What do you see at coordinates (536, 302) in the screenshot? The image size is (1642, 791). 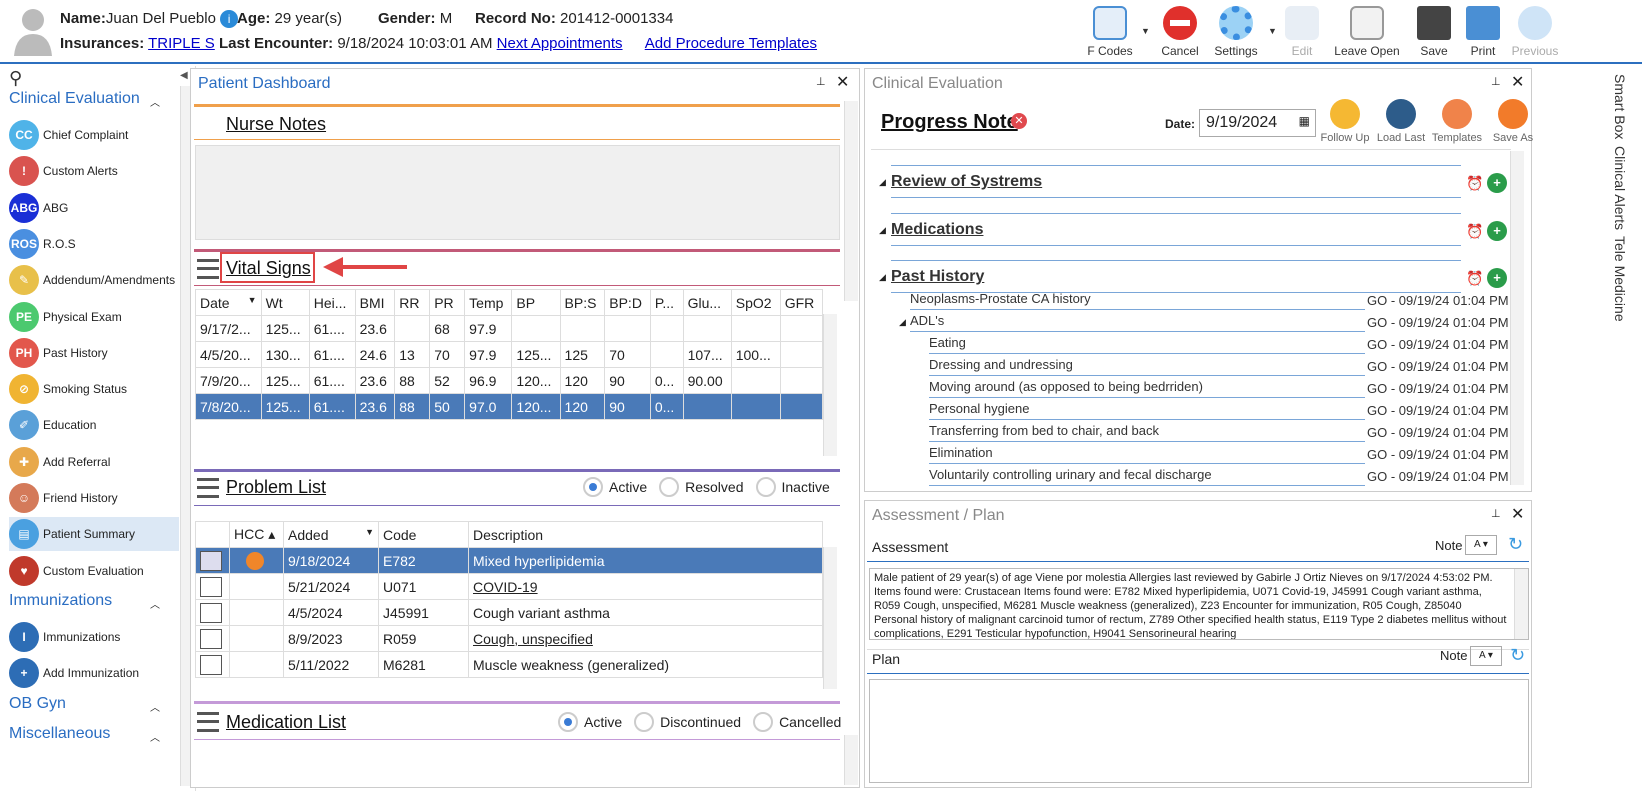 I see `col-vital: BP` at bounding box center [536, 302].